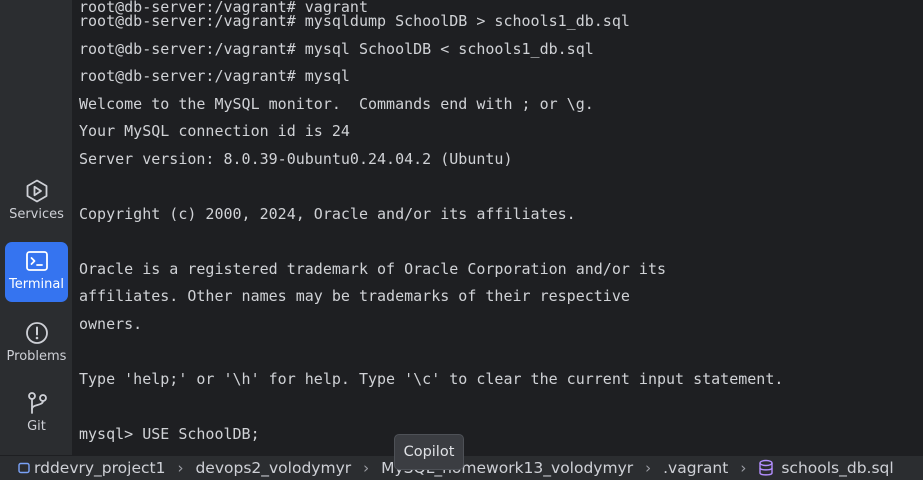  I want to click on project-icon, so click(24, 468).